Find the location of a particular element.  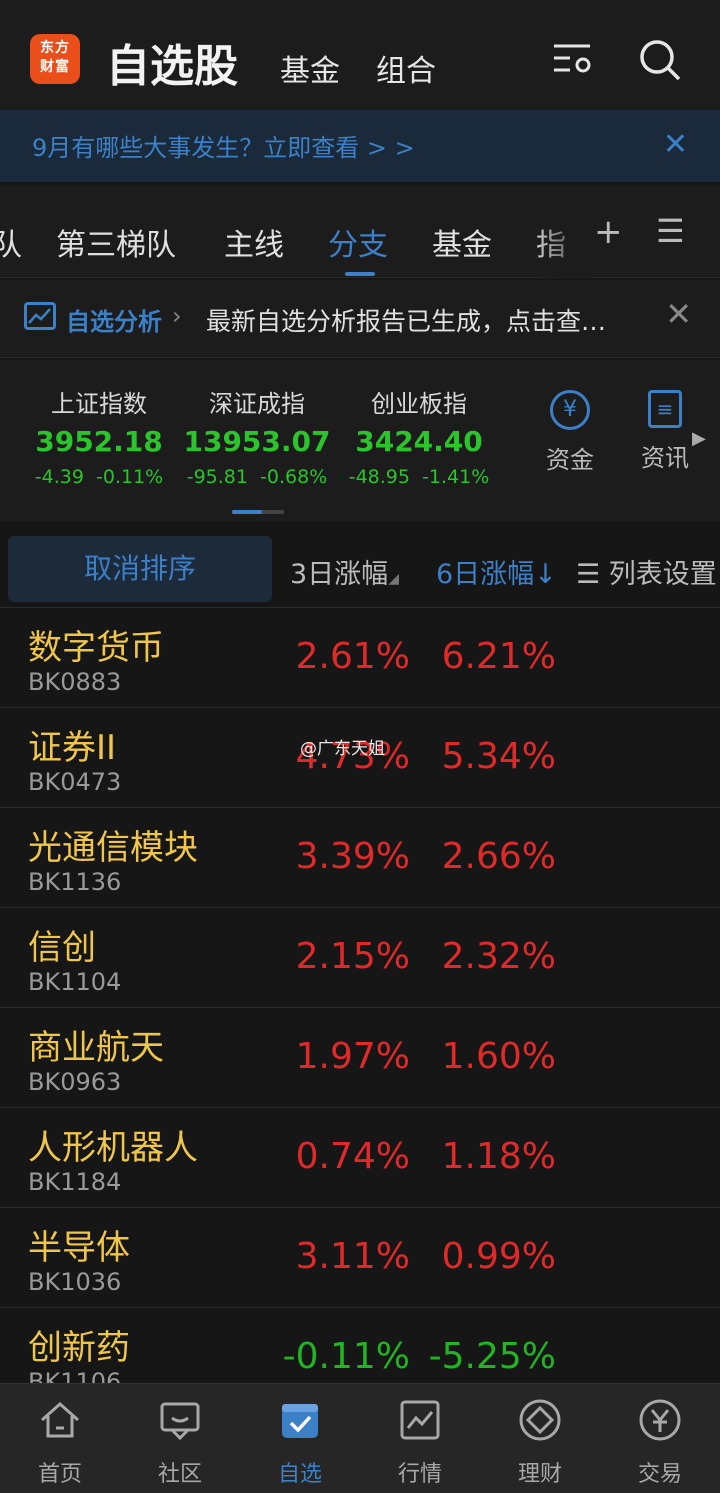

index-change: -4.39 -0.11% is located at coordinates (99, 477).